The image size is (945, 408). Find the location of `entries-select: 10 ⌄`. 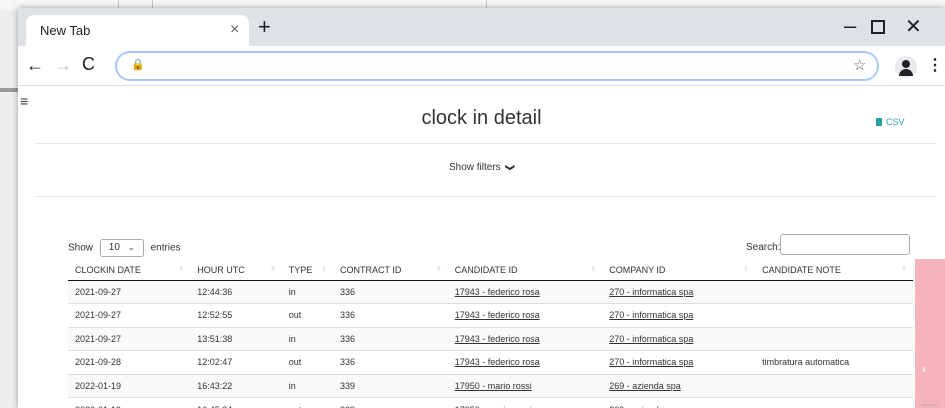

entries-select: 10 ⌄ is located at coordinates (121, 248).